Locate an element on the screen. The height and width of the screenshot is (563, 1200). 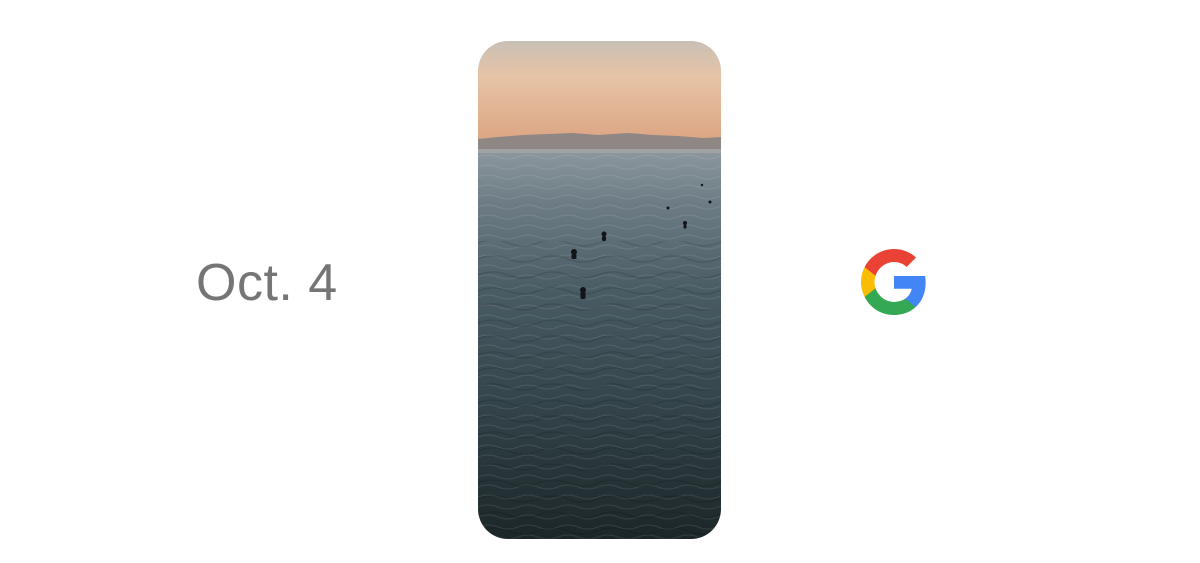
google-g-icon is located at coordinates (894, 282).